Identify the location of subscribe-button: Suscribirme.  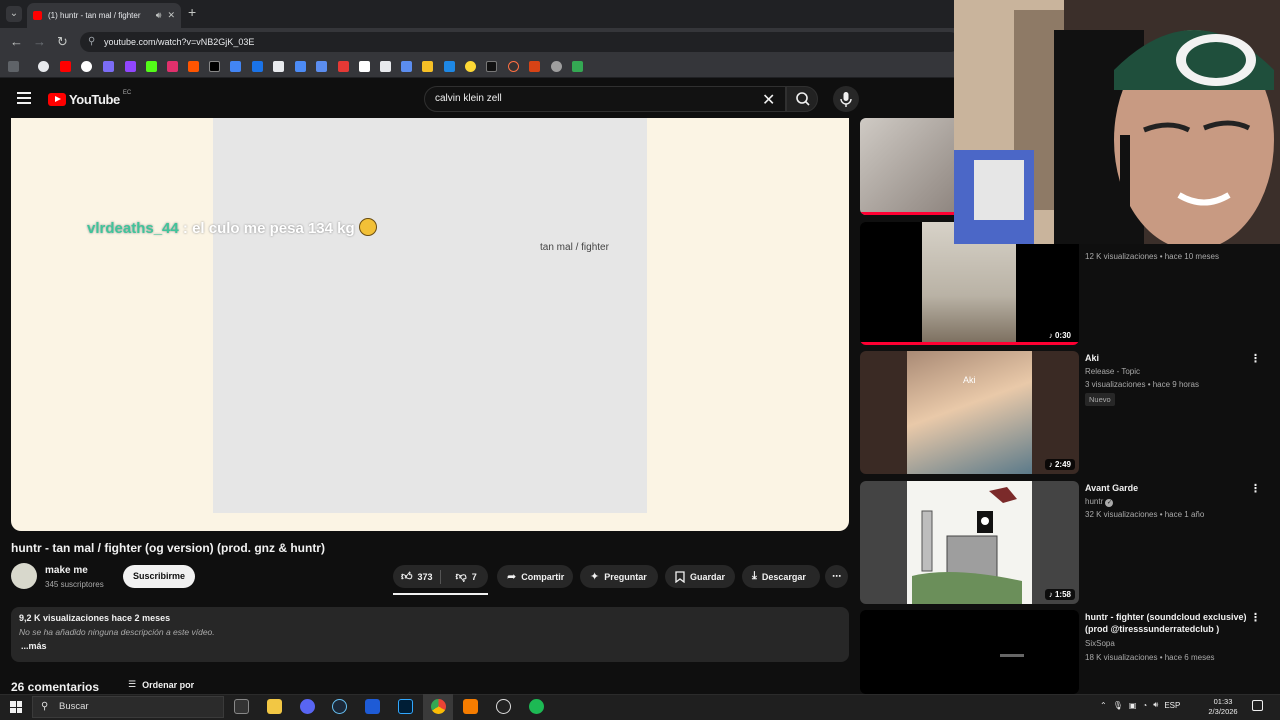
(159, 576).